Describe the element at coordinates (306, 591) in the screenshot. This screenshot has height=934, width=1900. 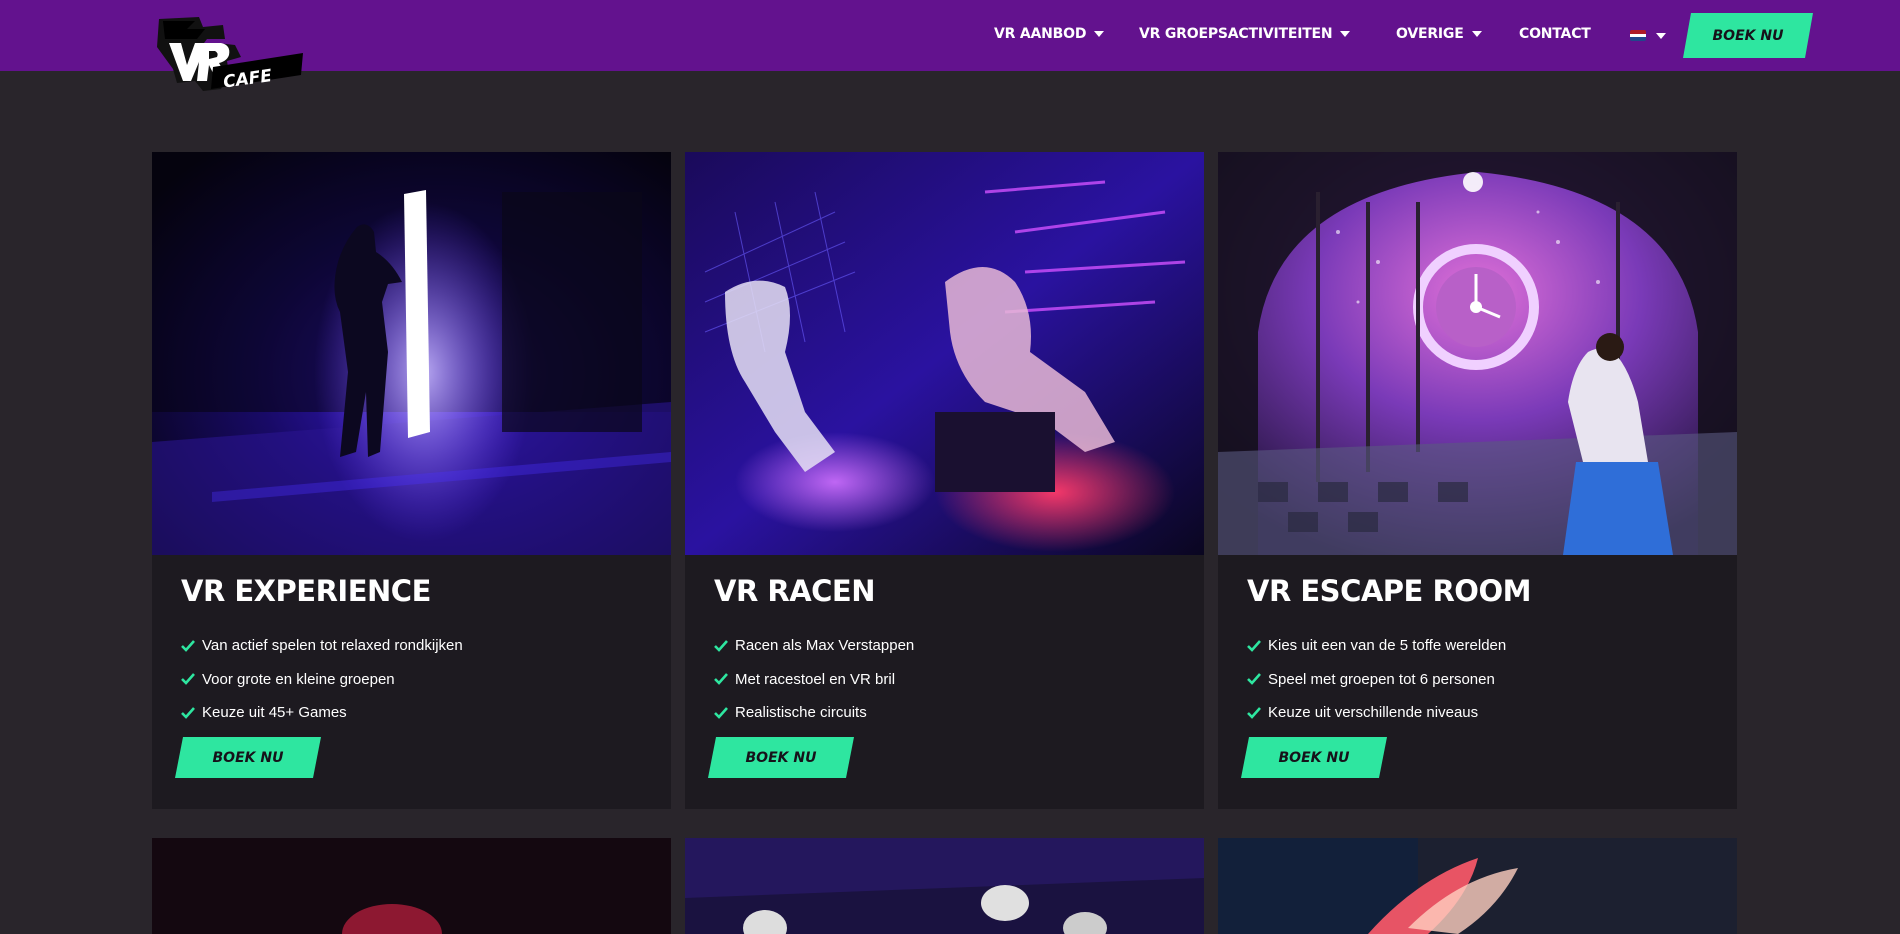
I see `card-title: VR EXPERIENCE` at that location.